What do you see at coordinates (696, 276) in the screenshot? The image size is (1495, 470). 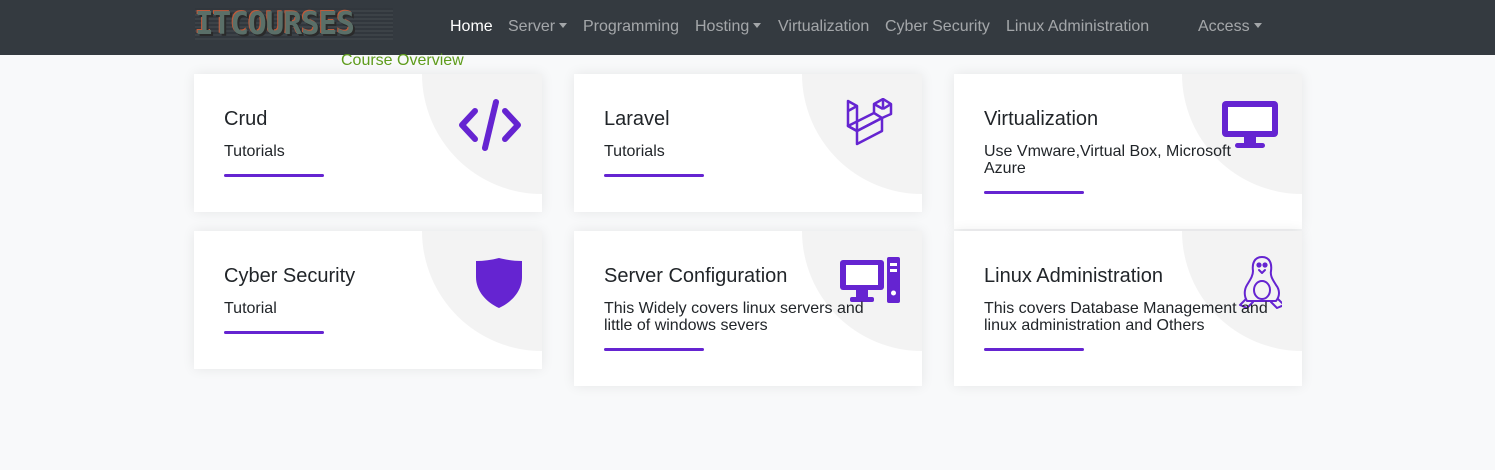 I see `card-title: Server Configuration` at bounding box center [696, 276].